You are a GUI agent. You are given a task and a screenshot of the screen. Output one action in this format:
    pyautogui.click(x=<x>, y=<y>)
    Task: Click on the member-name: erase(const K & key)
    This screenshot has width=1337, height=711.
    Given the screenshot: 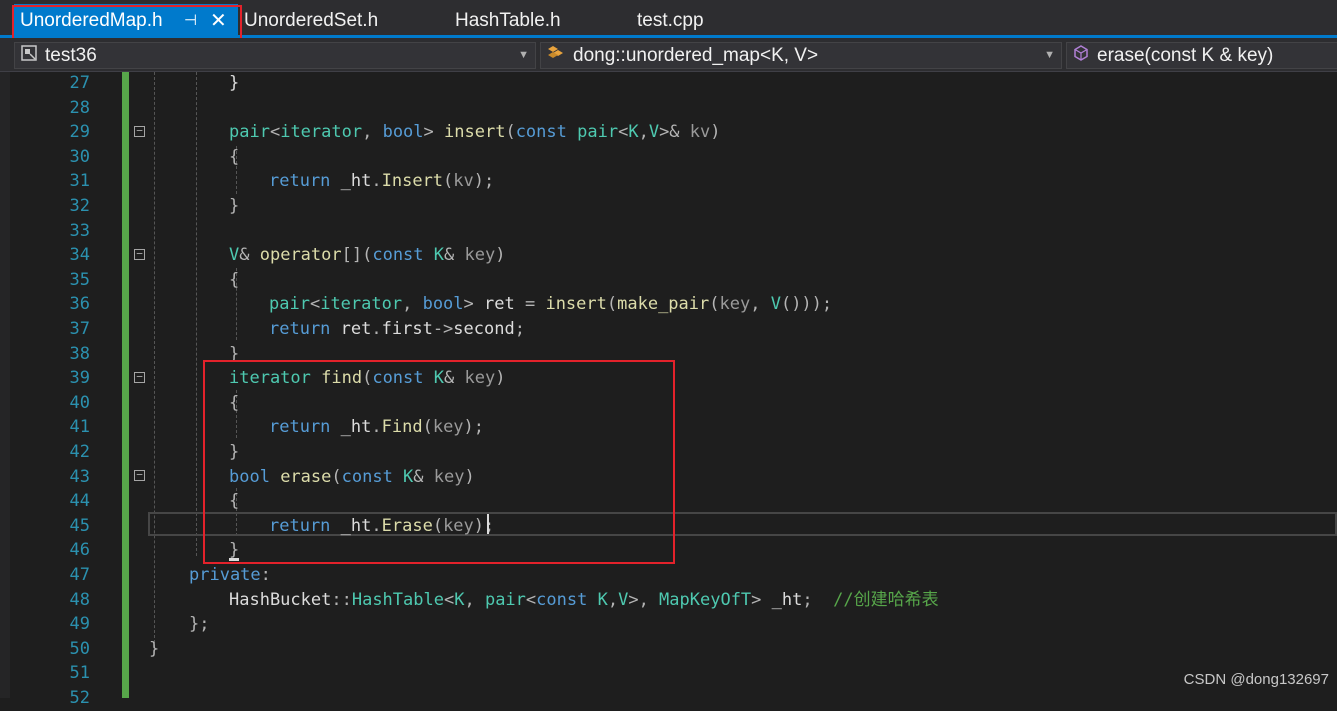 What is the action you would take?
    pyautogui.click(x=1185, y=55)
    